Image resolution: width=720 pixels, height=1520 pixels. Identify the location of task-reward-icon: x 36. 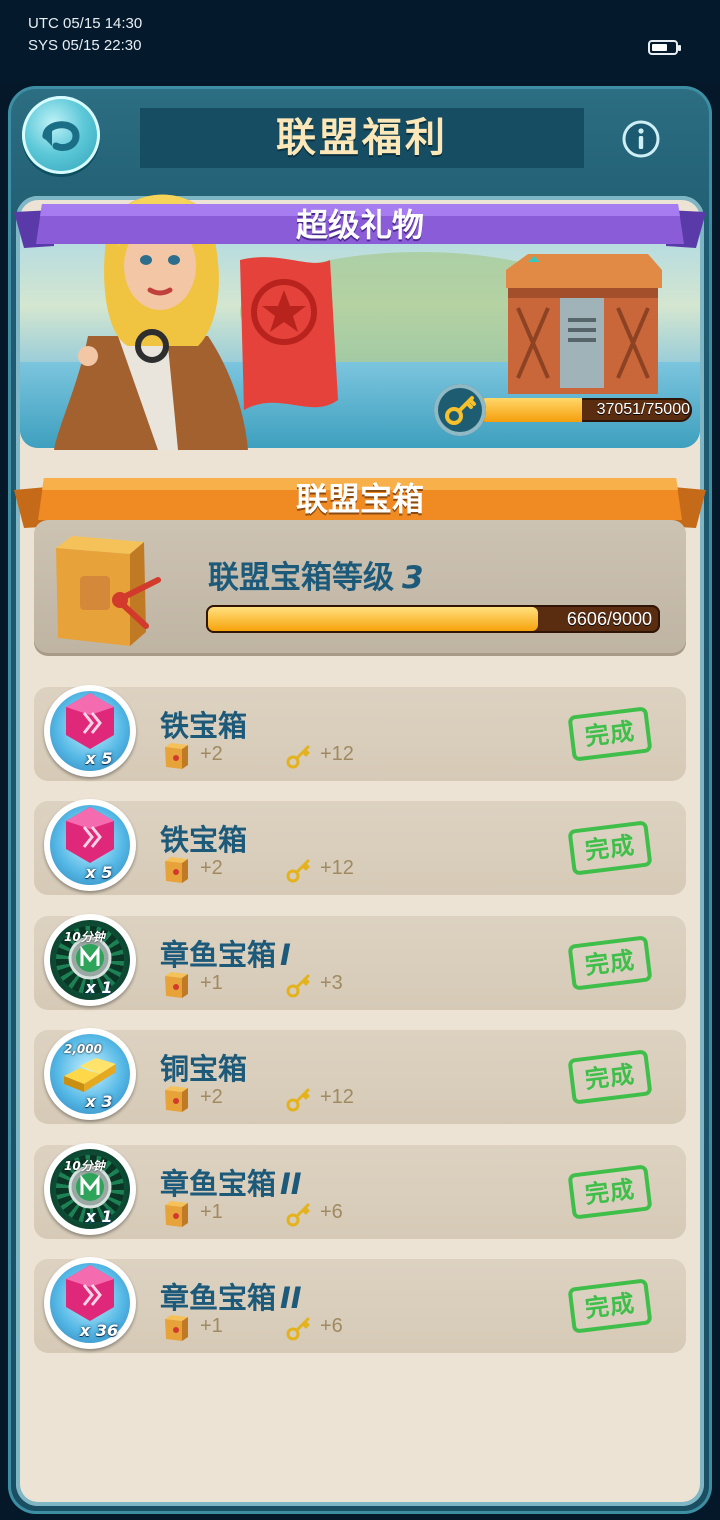
(90, 1303).